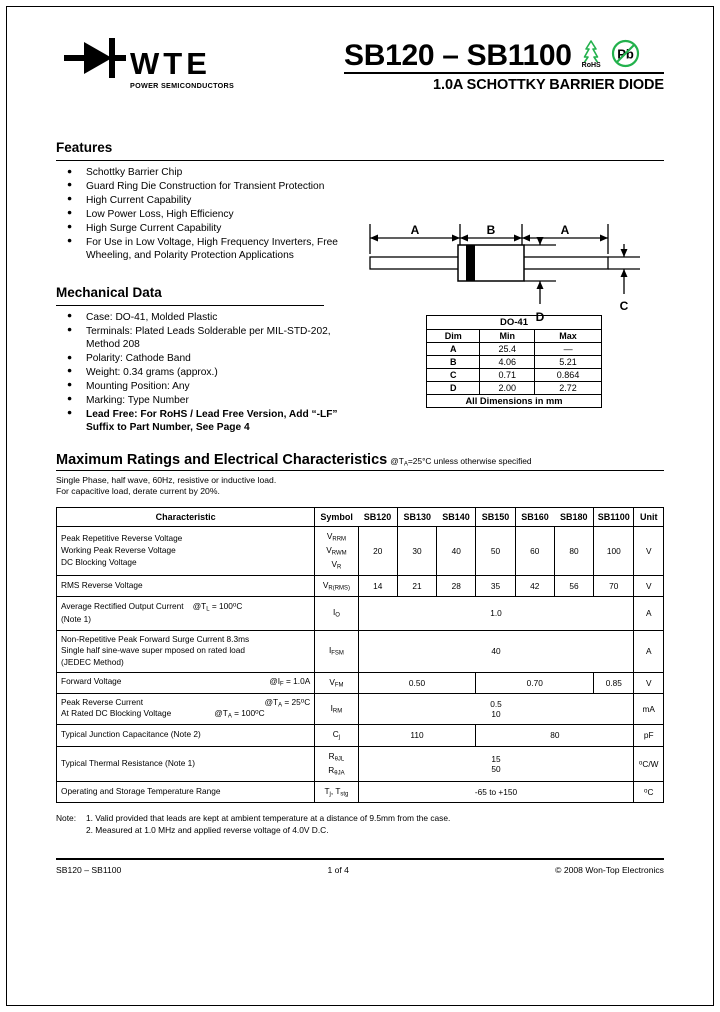  Describe the element at coordinates (102, 584) in the screenshot. I see `char-line: RMS Reverse Voltage` at that location.